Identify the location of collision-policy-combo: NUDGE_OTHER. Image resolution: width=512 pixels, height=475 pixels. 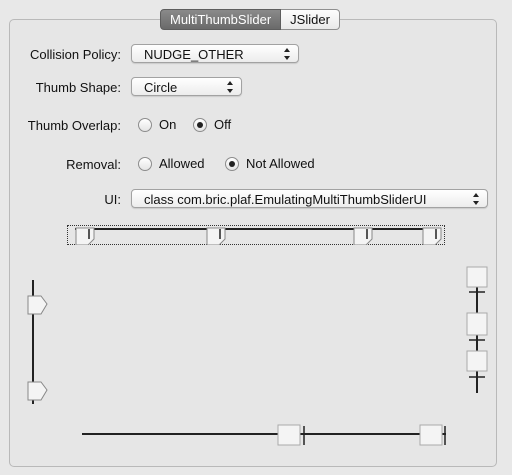
(215, 53).